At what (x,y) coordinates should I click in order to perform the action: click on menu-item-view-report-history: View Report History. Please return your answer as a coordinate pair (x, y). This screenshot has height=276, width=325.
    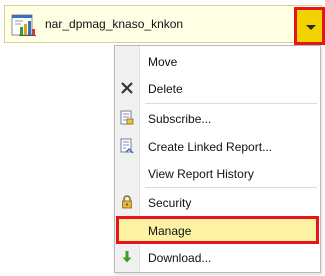
    Looking at the image, I should click on (217, 173).